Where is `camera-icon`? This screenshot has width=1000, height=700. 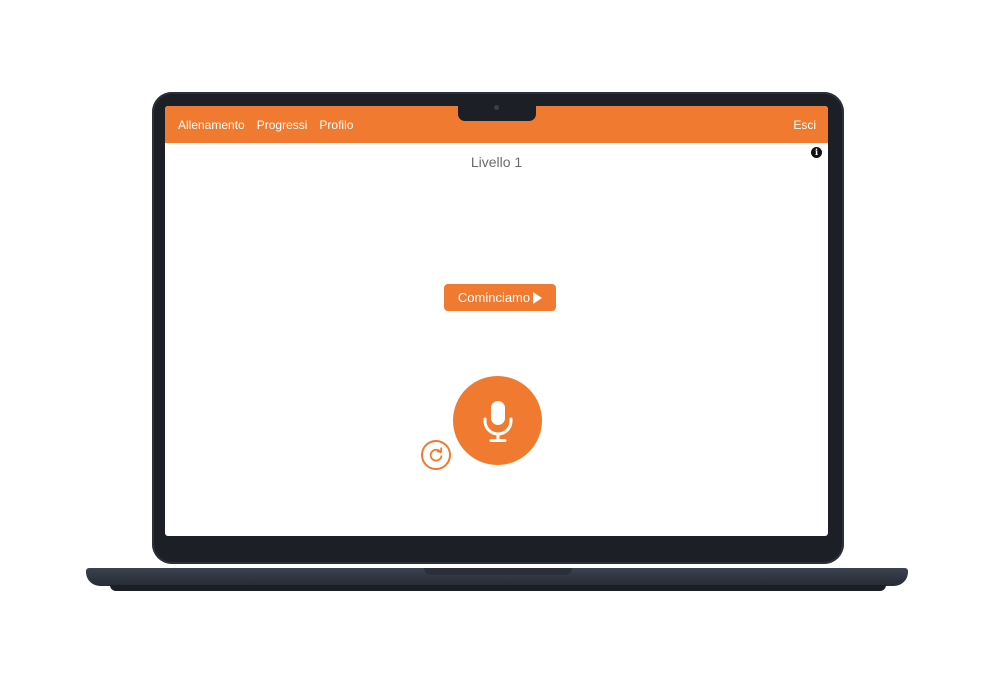
camera-icon is located at coordinates (496, 107).